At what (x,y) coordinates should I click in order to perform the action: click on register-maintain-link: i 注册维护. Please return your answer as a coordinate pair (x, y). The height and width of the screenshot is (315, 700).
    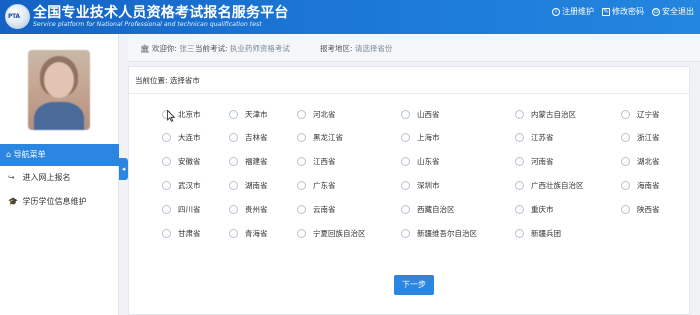
    Looking at the image, I should click on (573, 11).